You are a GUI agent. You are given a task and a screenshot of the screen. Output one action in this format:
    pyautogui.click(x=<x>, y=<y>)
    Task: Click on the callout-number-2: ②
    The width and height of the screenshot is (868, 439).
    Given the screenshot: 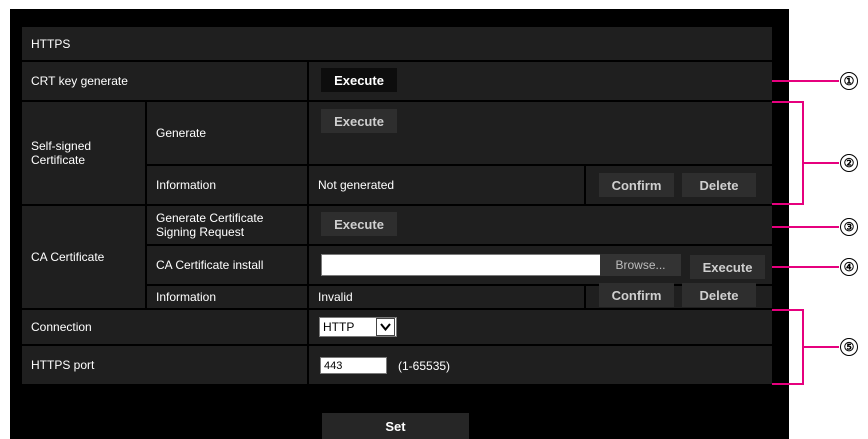 What is the action you would take?
    pyautogui.click(x=849, y=163)
    